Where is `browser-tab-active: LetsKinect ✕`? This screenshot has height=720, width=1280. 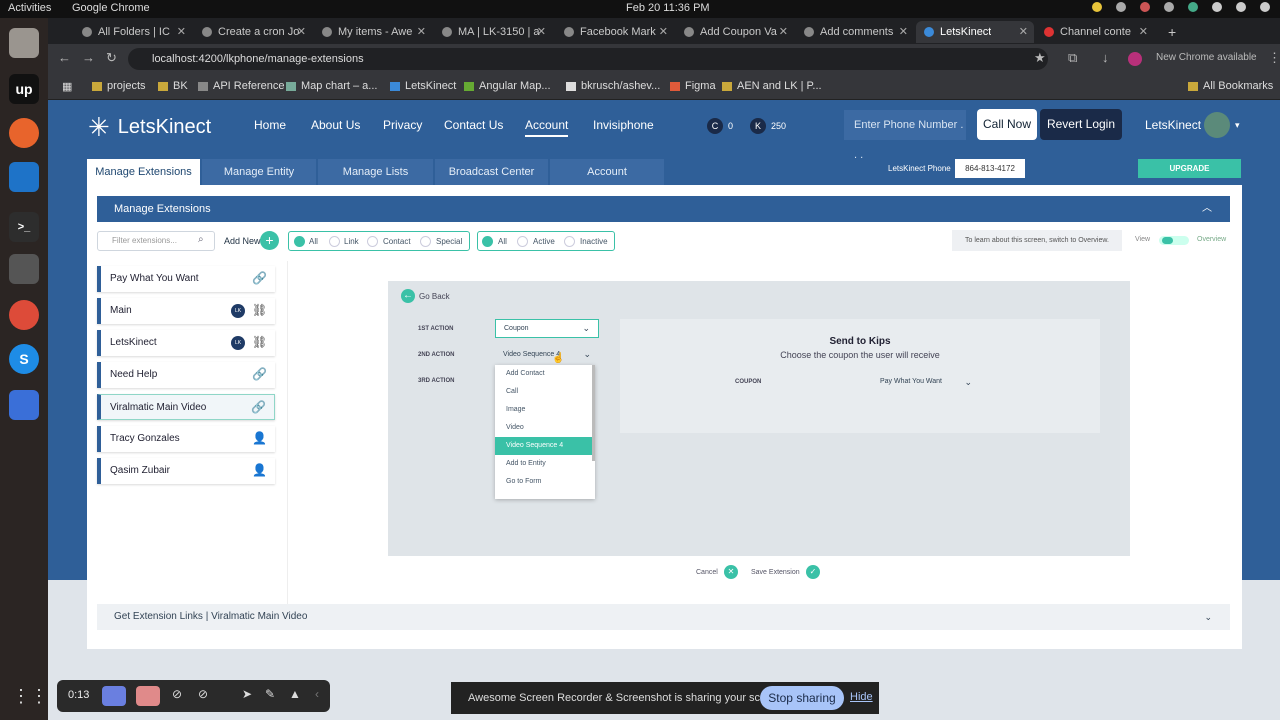 browser-tab-active: LetsKinect ✕ is located at coordinates (975, 32).